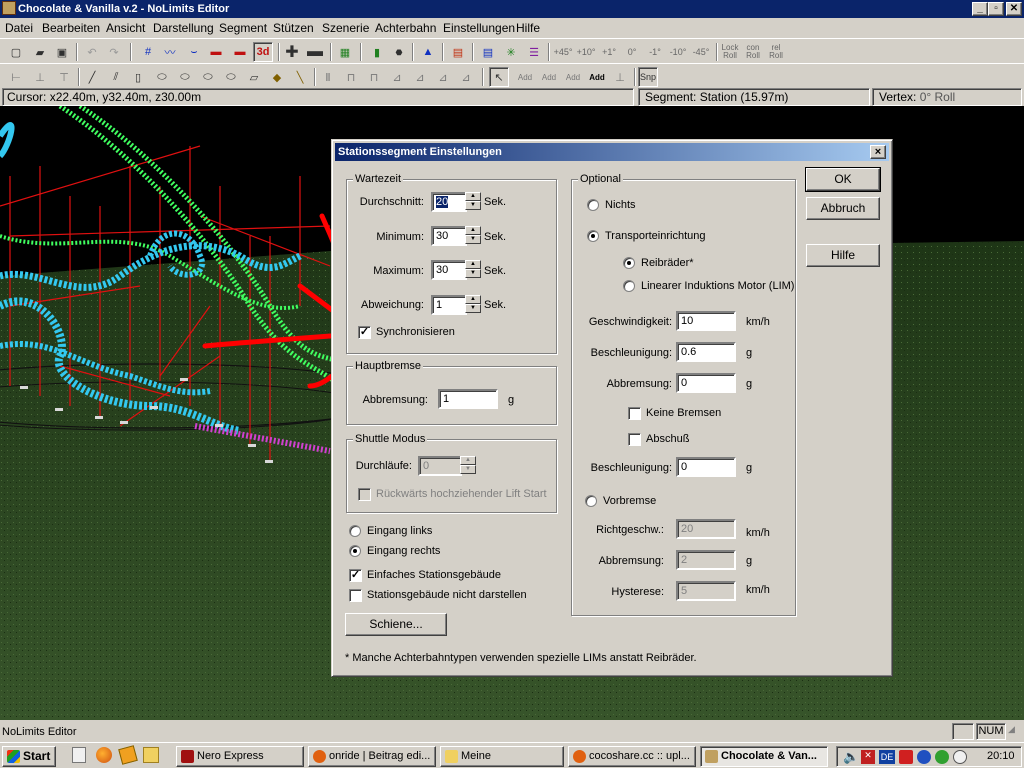 The height and width of the screenshot is (768, 1024). What do you see at coordinates (563, 52) in the screenshot?
I see `roll-plus45-button: +45°` at bounding box center [563, 52].